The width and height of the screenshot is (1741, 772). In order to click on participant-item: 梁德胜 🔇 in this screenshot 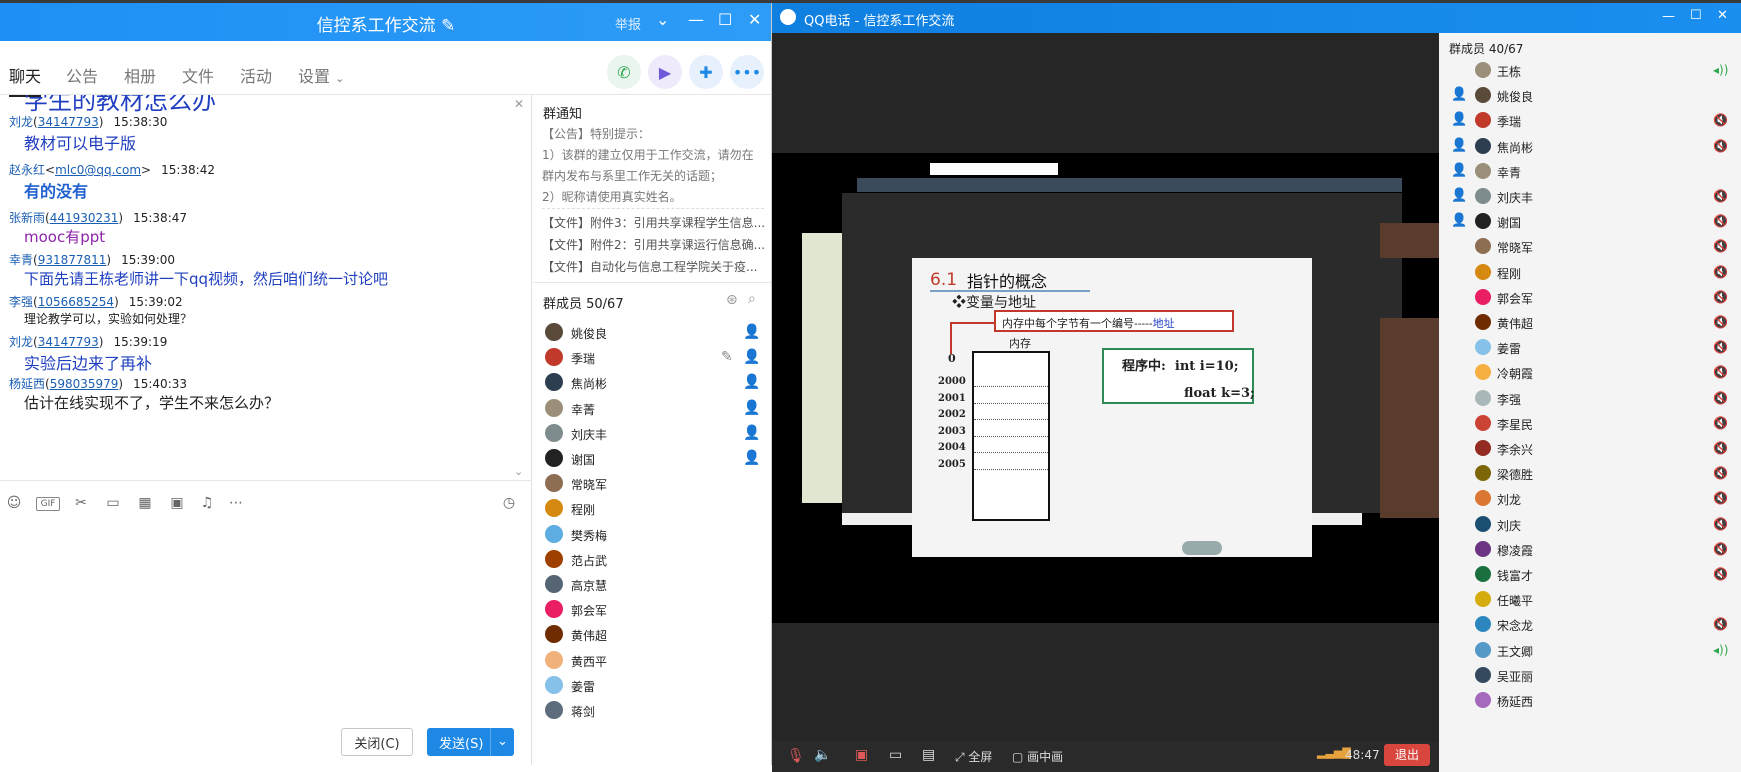, I will do `click(1593, 474)`.